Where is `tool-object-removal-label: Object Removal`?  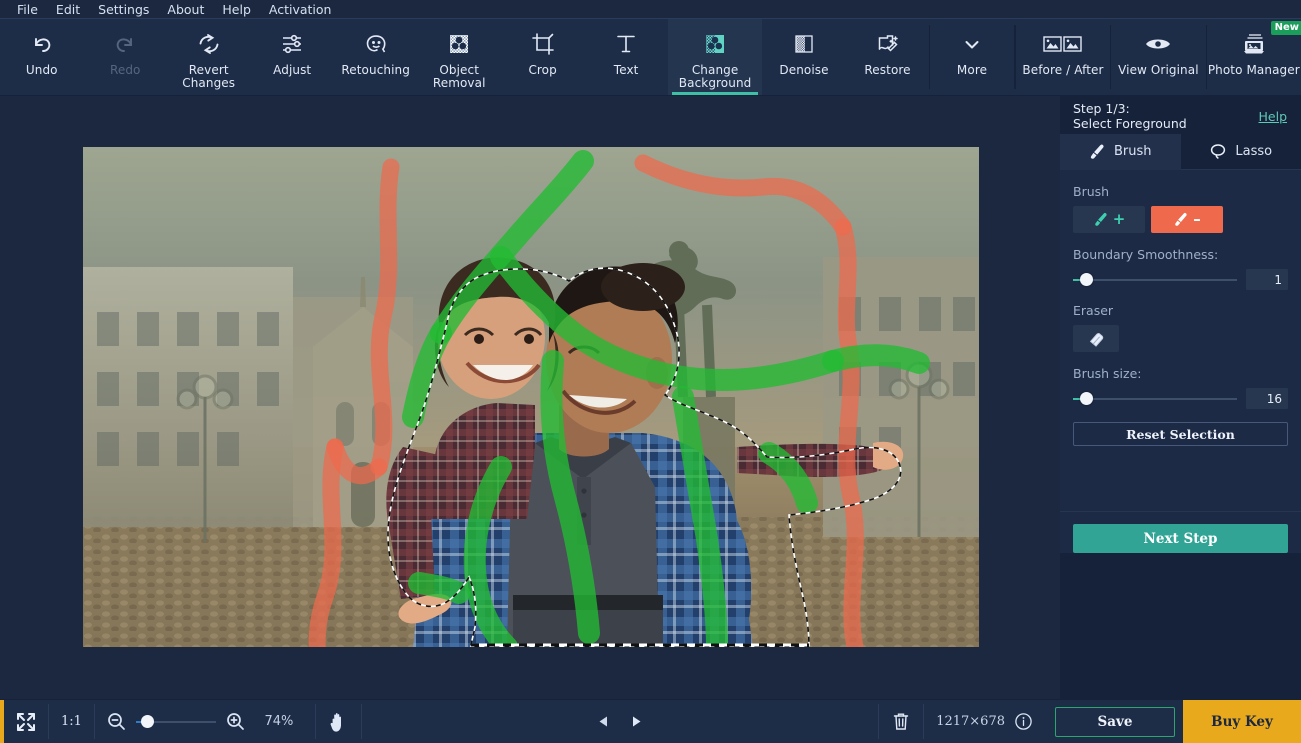 tool-object-removal-label: Object Removal is located at coordinates (459, 76).